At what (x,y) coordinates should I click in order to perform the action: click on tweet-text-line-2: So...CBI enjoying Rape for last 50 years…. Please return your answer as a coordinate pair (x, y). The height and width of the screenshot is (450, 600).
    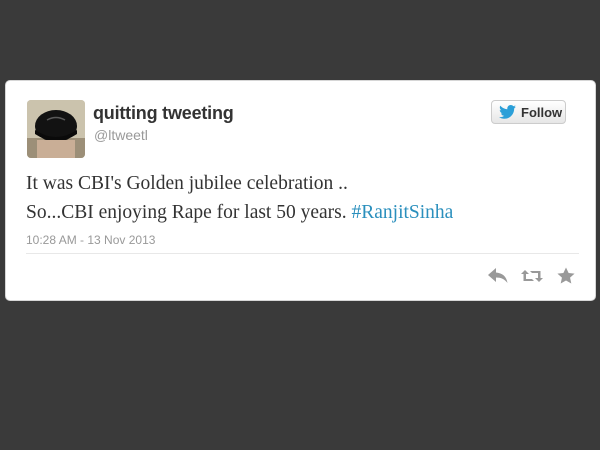
    Looking at the image, I should click on (306, 212).